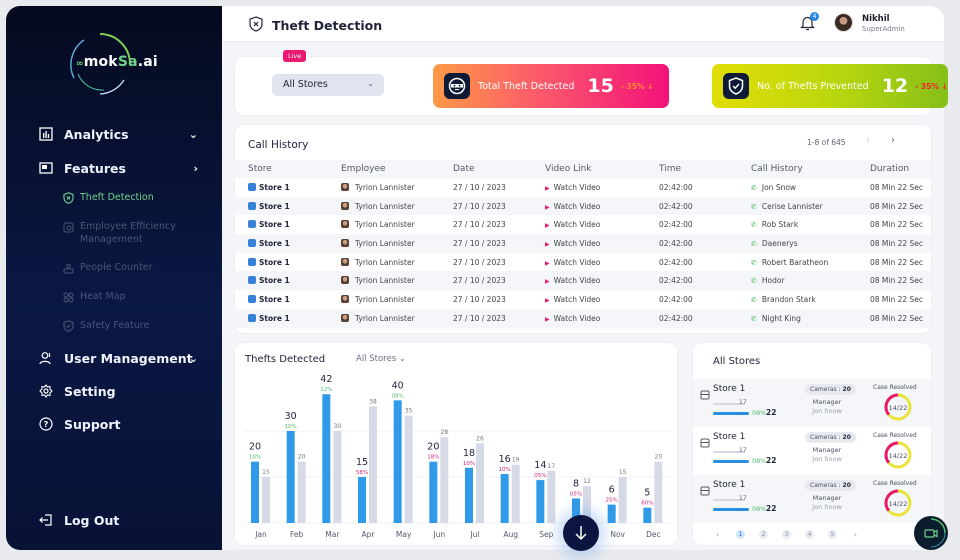 This screenshot has height=560, width=960. Describe the element at coordinates (326, 379) in the screenshot. I see `bar-value-label: 42` at that location.